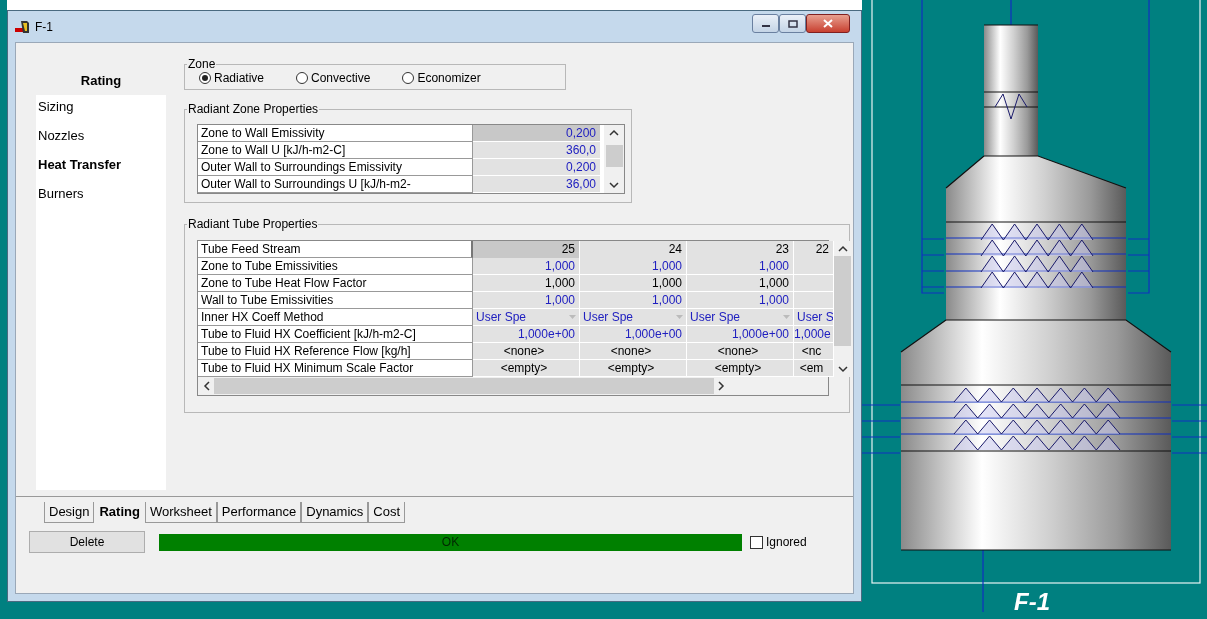  What do you see at coordinates (253, 224) in the screenshot?
I see `group-title: Radiant Tube Properties` at bounding box center [253, 224].